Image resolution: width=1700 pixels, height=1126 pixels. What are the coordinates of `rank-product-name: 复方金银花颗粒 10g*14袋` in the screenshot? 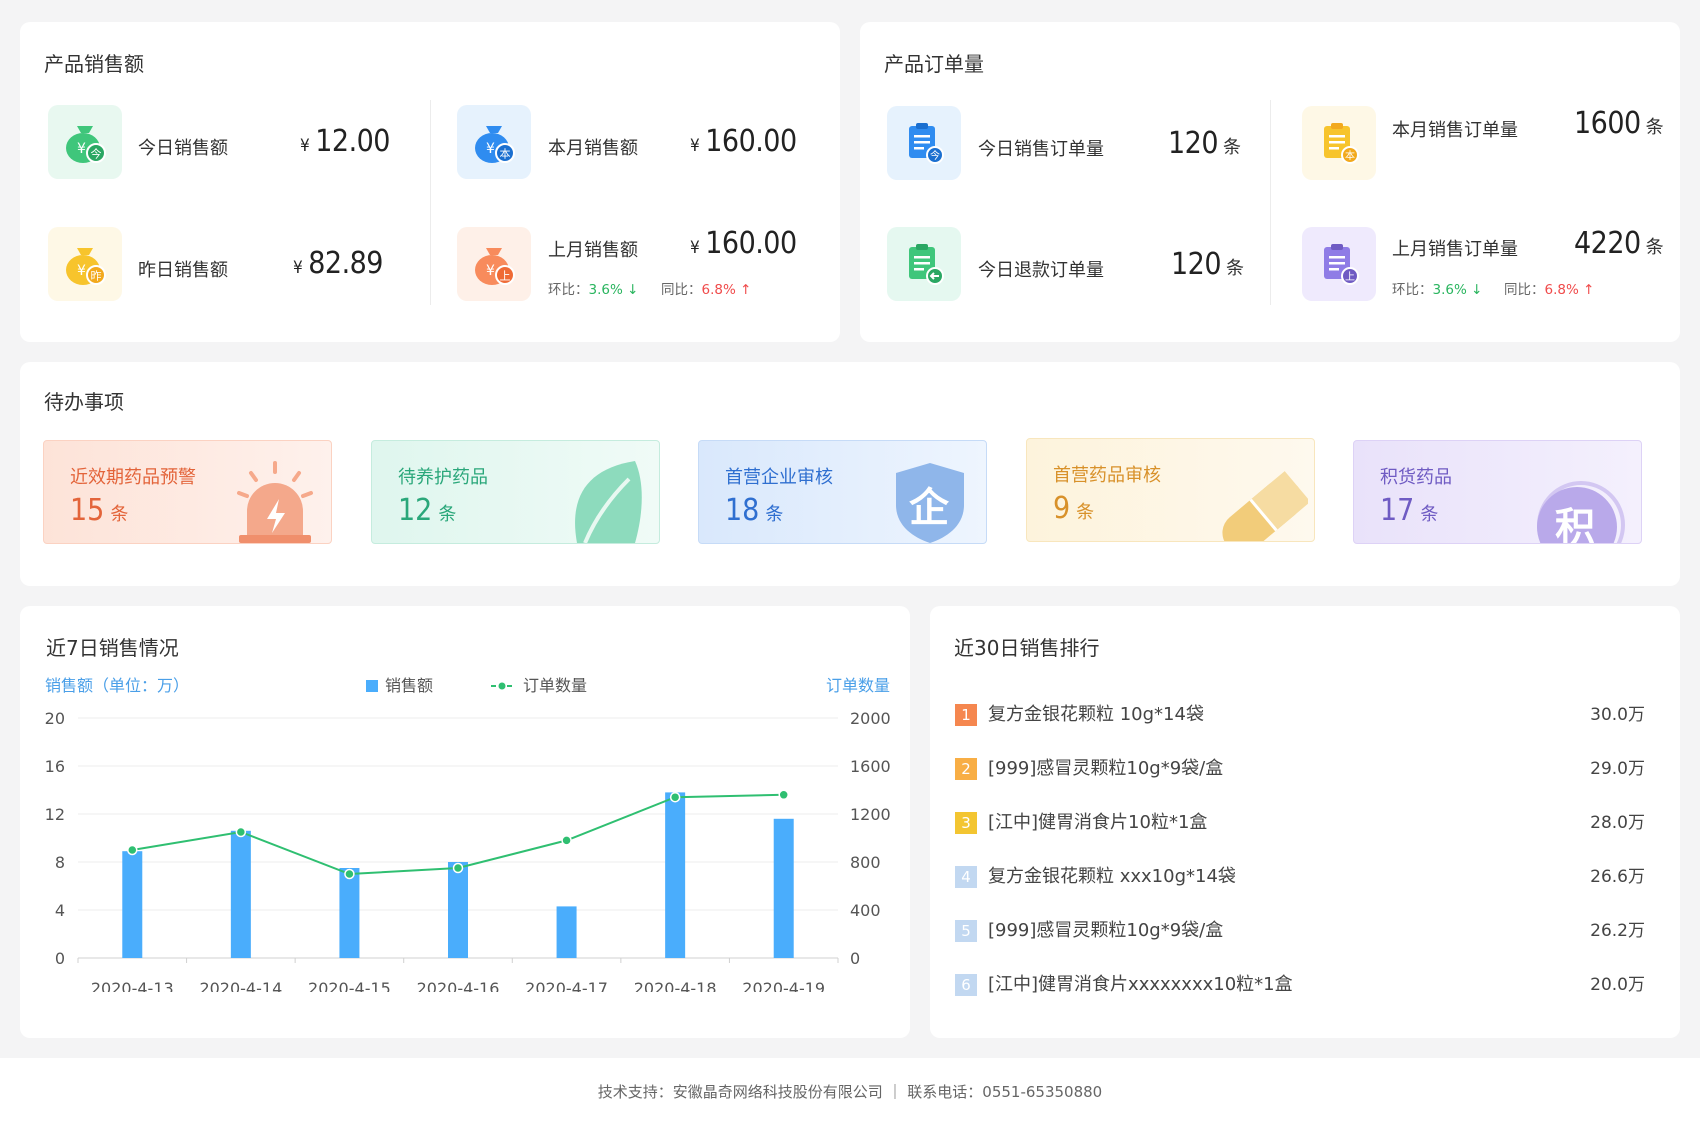 It's located at (1096, 714).